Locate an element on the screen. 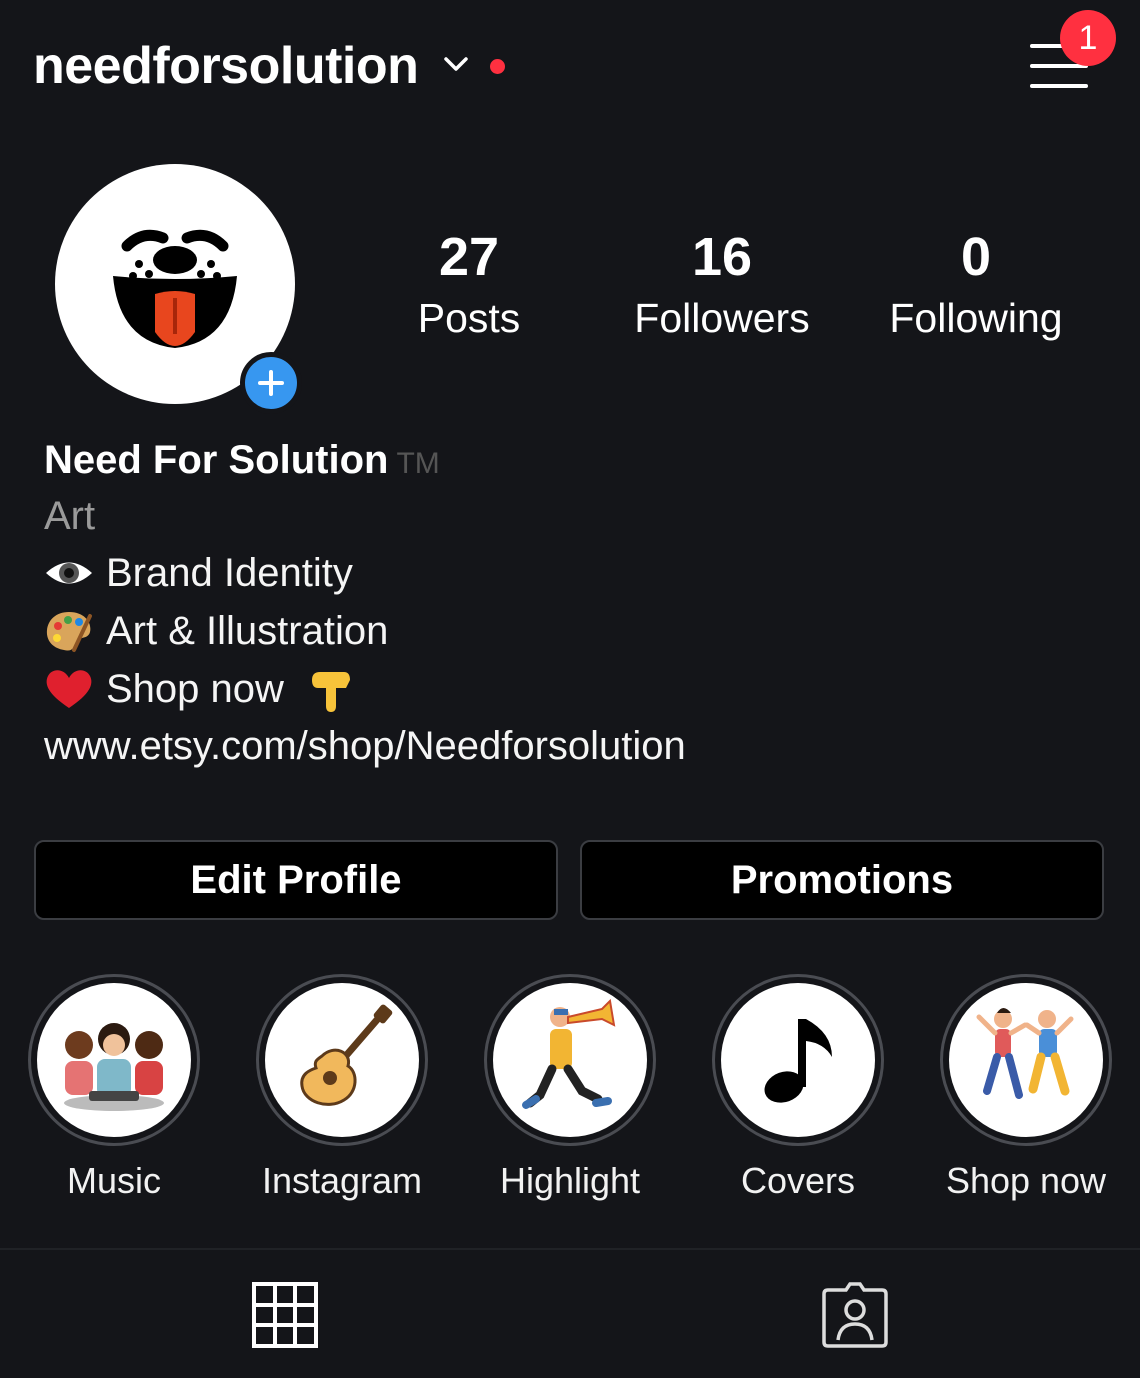  bio-line: Shop now is located at coordinates (200, 689).